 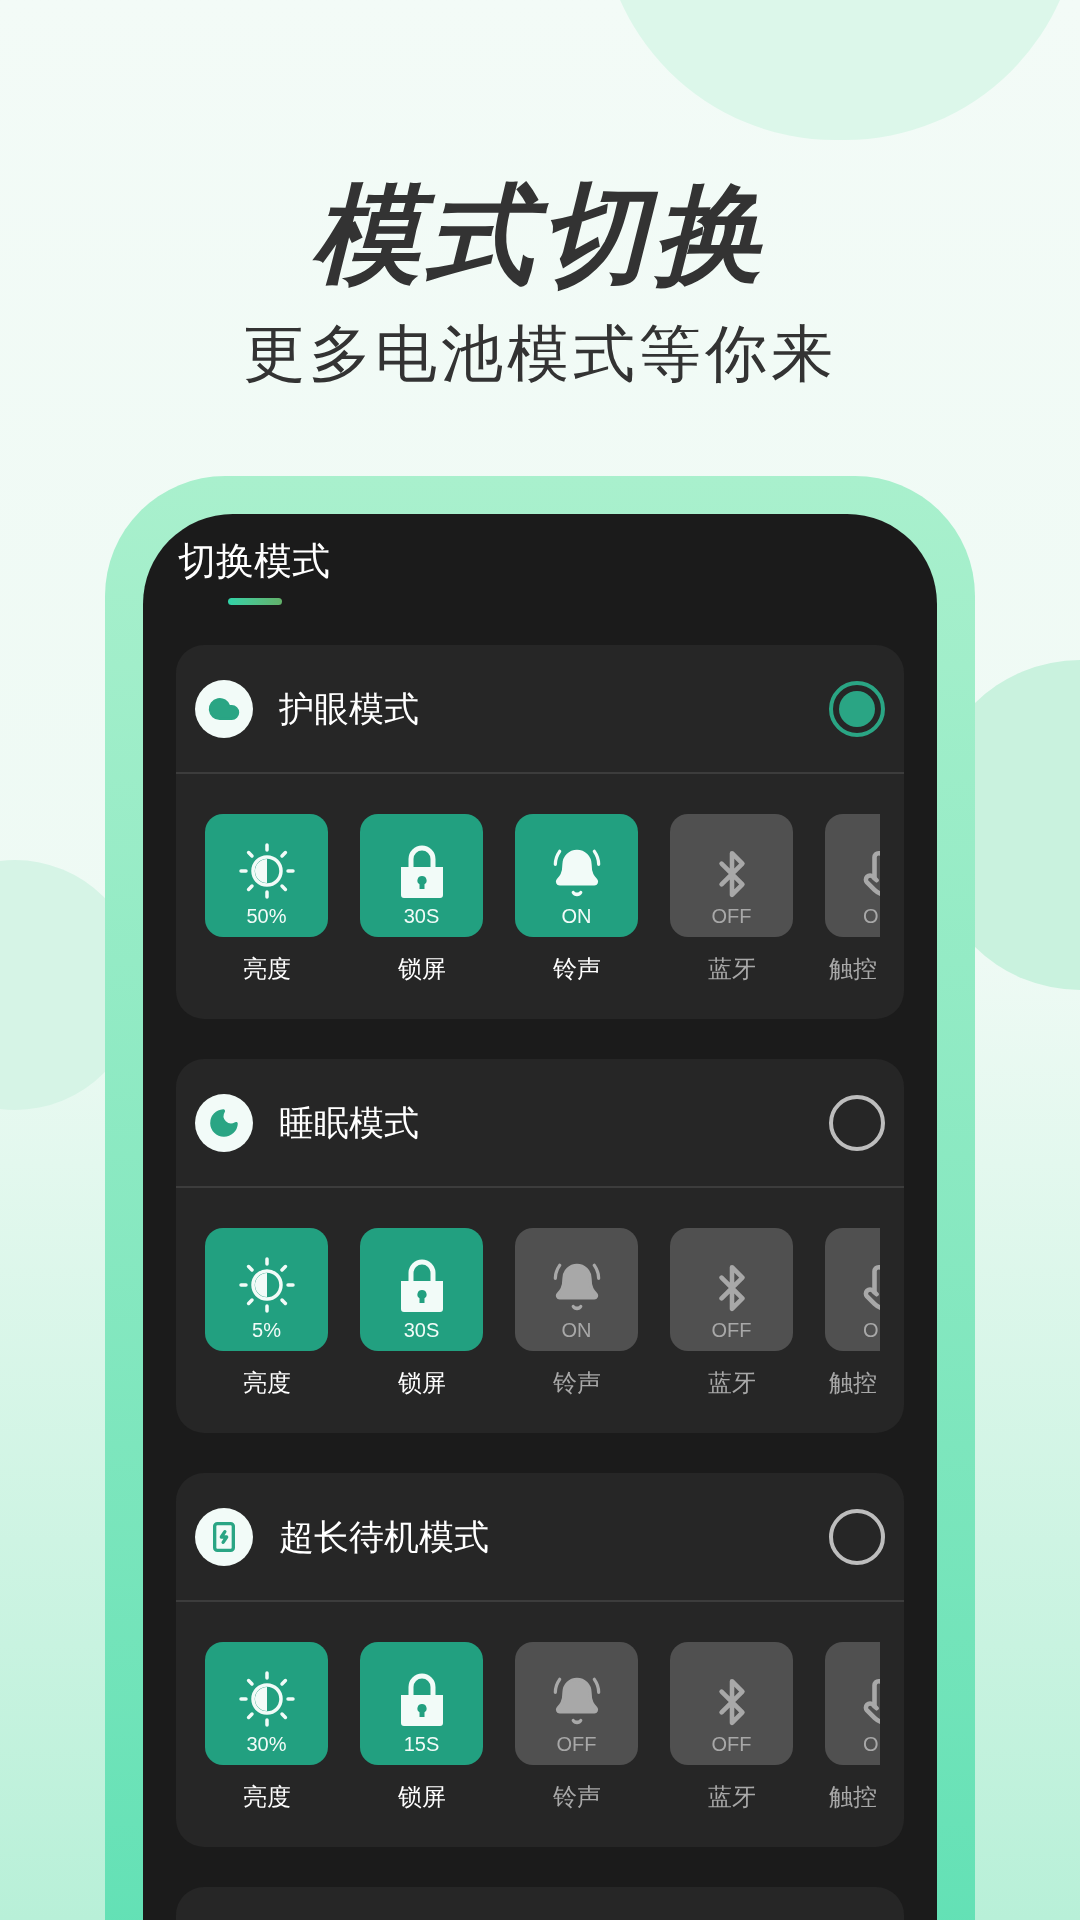 What do you see at coordinates (254, 561) in the screenshot?
I see `screen-title: 切换模式` at bounding box center [254, 561].